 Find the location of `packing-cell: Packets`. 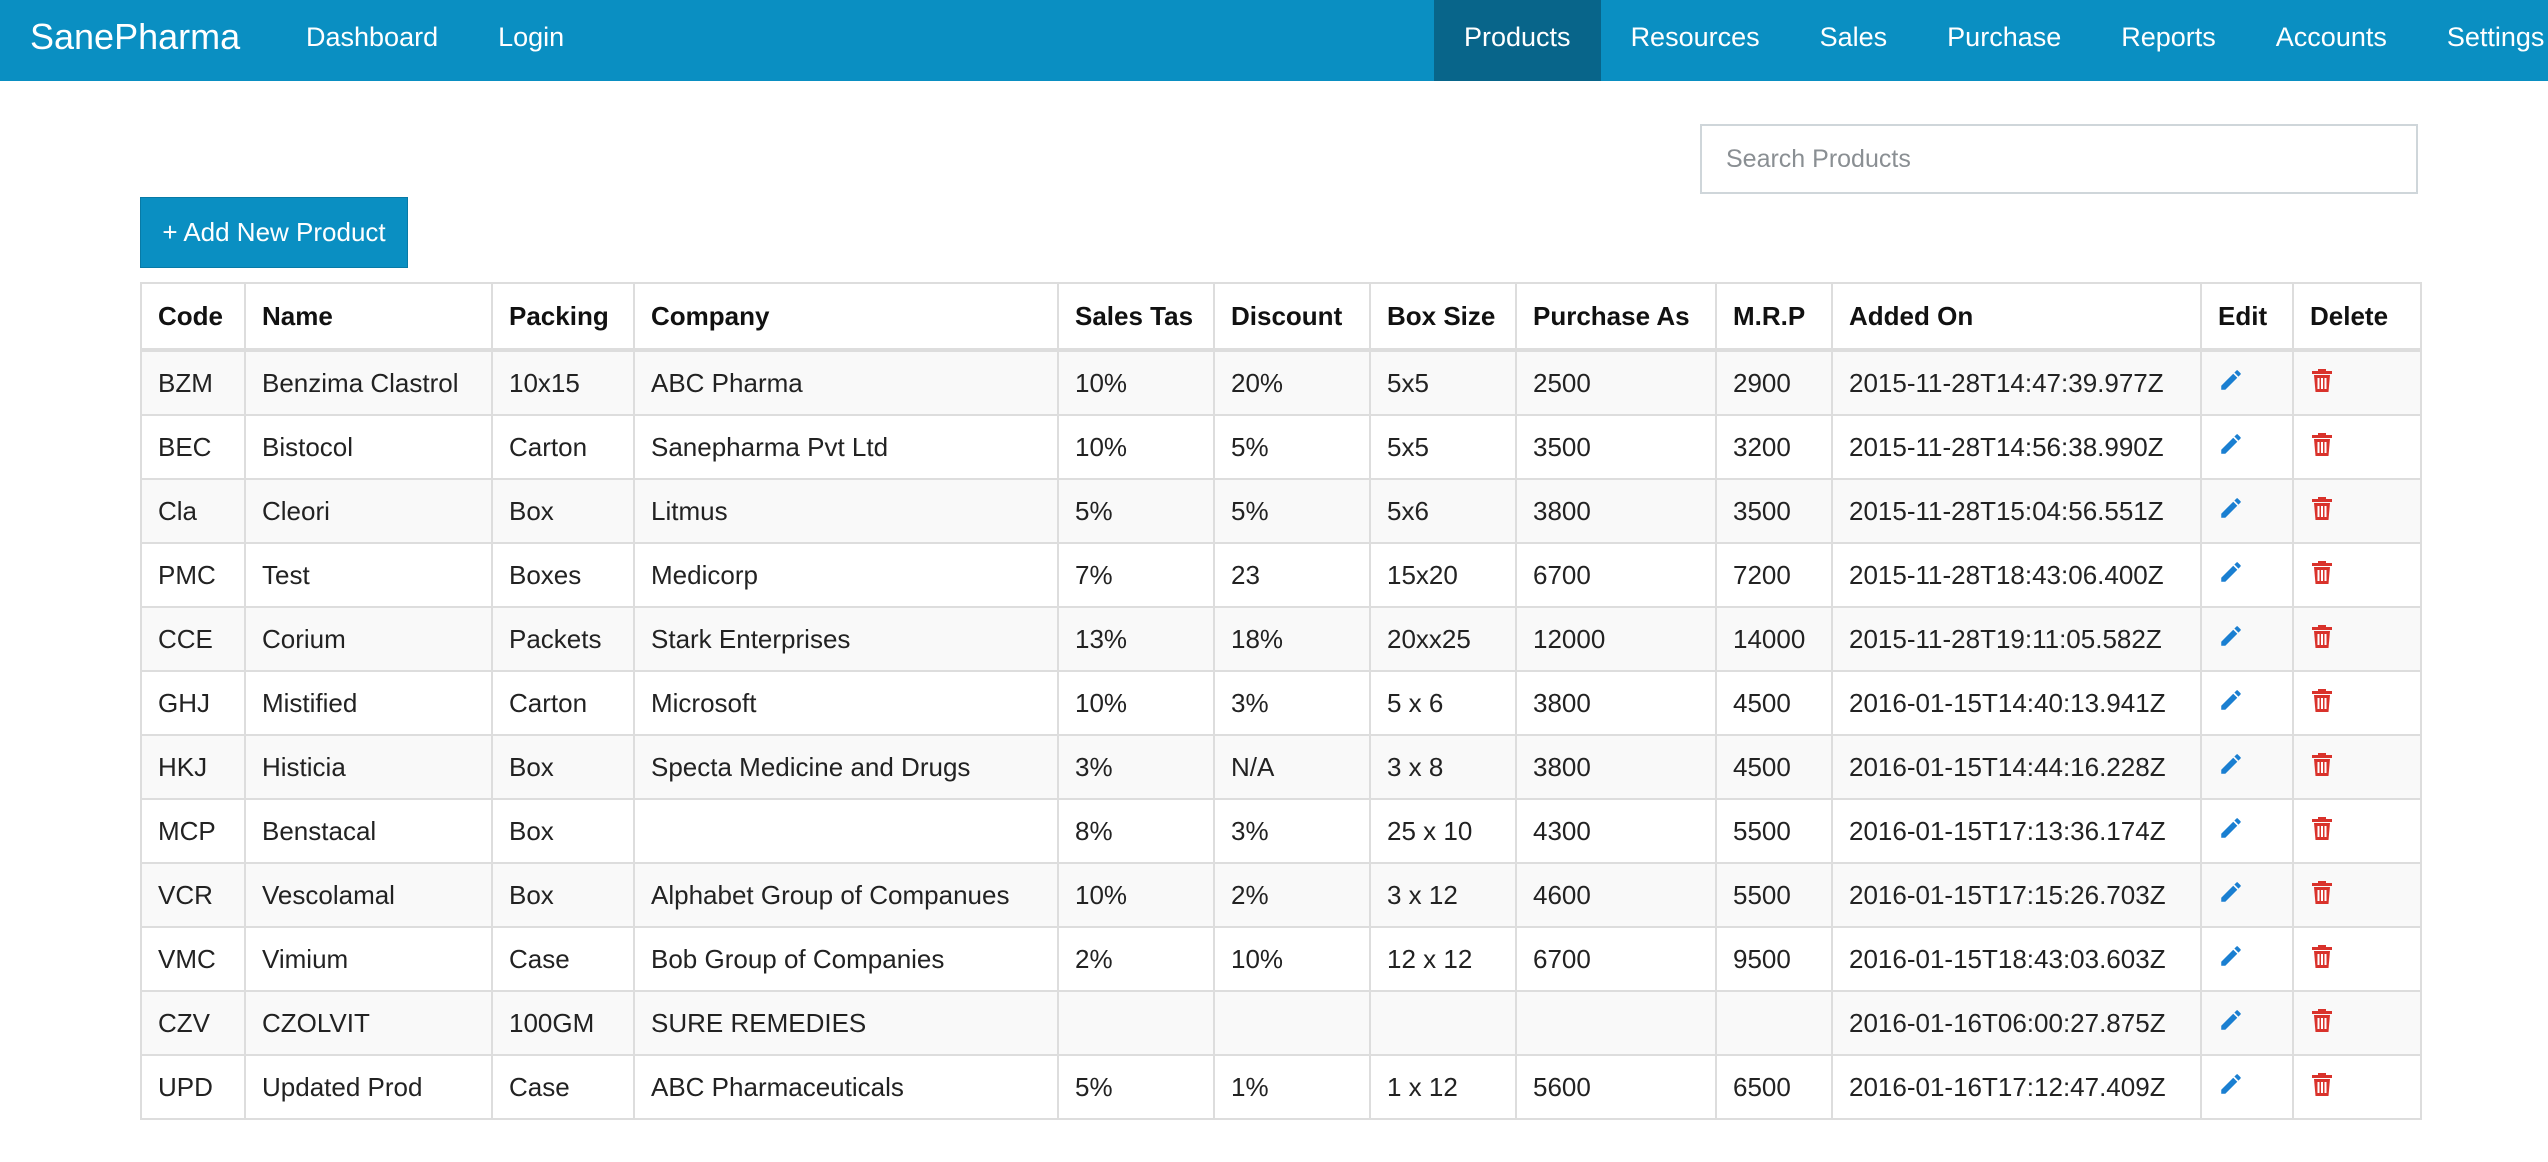

packing-cell: Packets is located at coordinates (563, 639).